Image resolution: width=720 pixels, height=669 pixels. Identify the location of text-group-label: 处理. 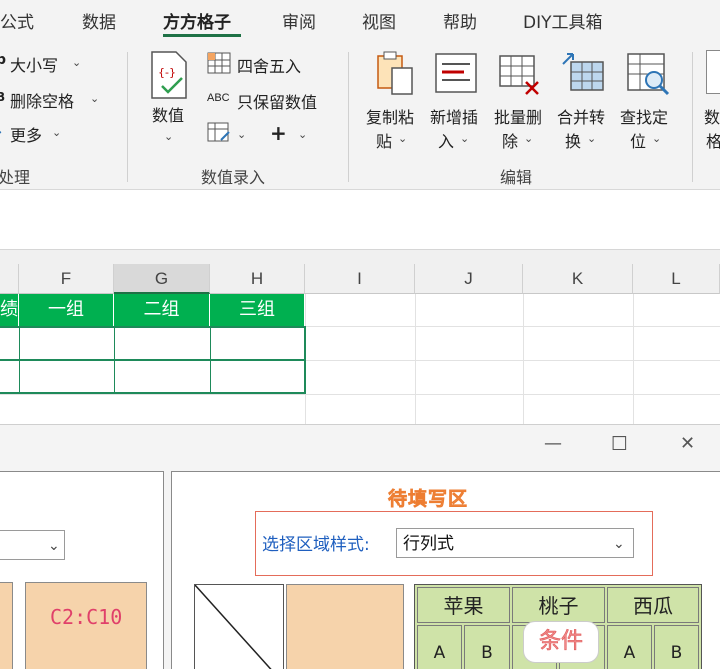
(15, 177).